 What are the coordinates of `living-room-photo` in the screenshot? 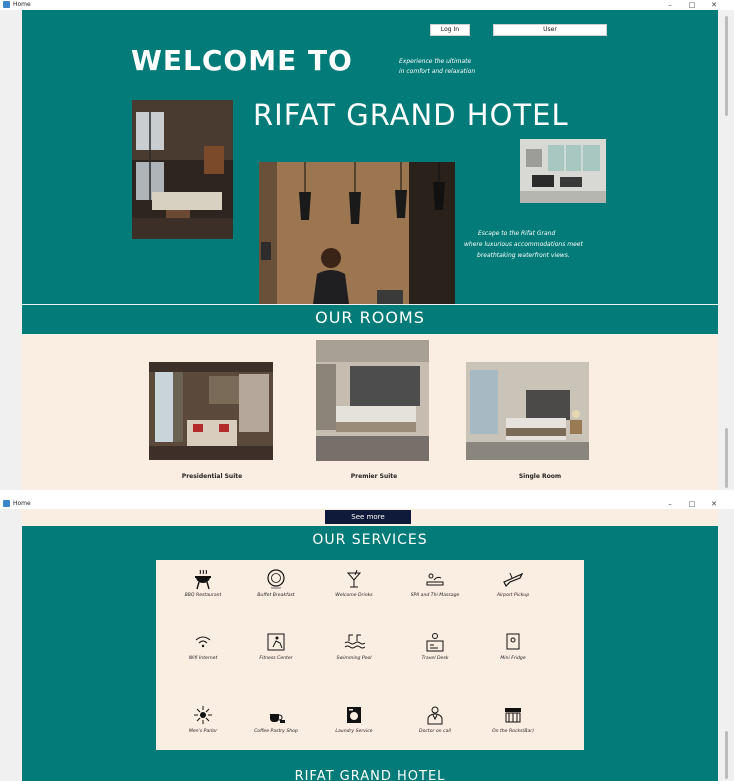 It's located at (182, 169).